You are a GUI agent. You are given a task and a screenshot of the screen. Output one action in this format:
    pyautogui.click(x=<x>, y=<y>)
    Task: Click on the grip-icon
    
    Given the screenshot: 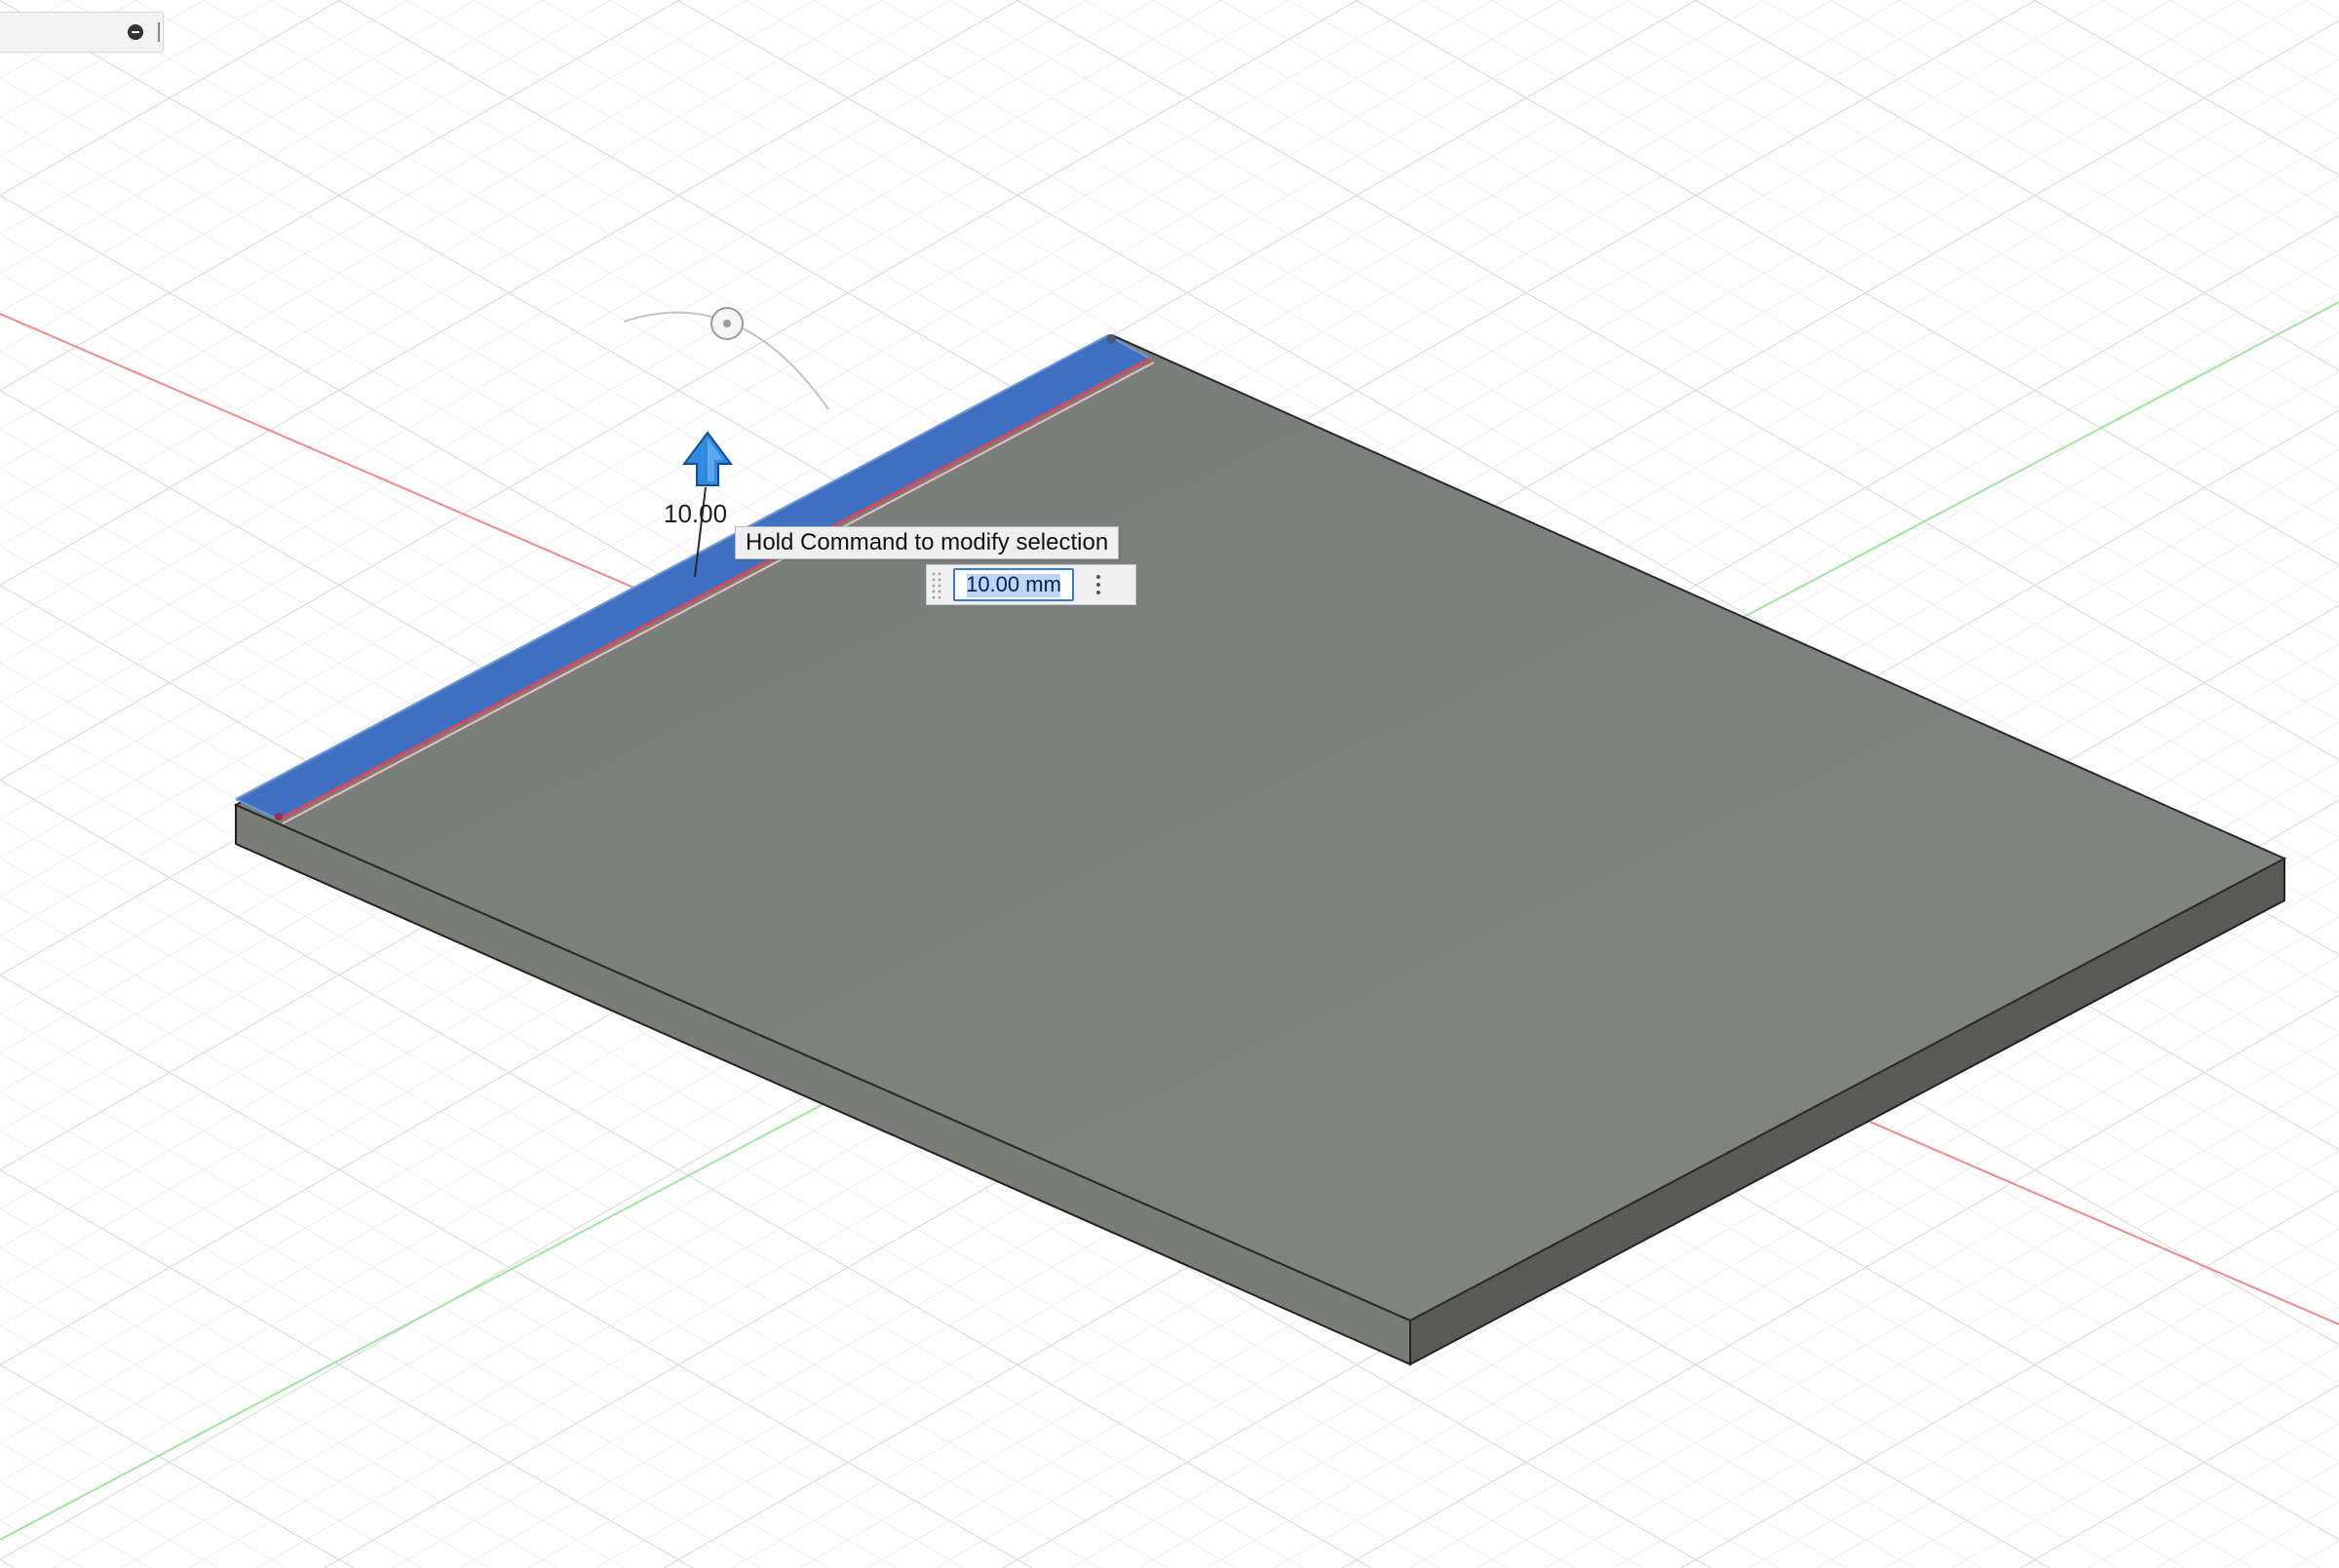 What is the action you would take?
    pyautogui.click(x=159, y=32)
    